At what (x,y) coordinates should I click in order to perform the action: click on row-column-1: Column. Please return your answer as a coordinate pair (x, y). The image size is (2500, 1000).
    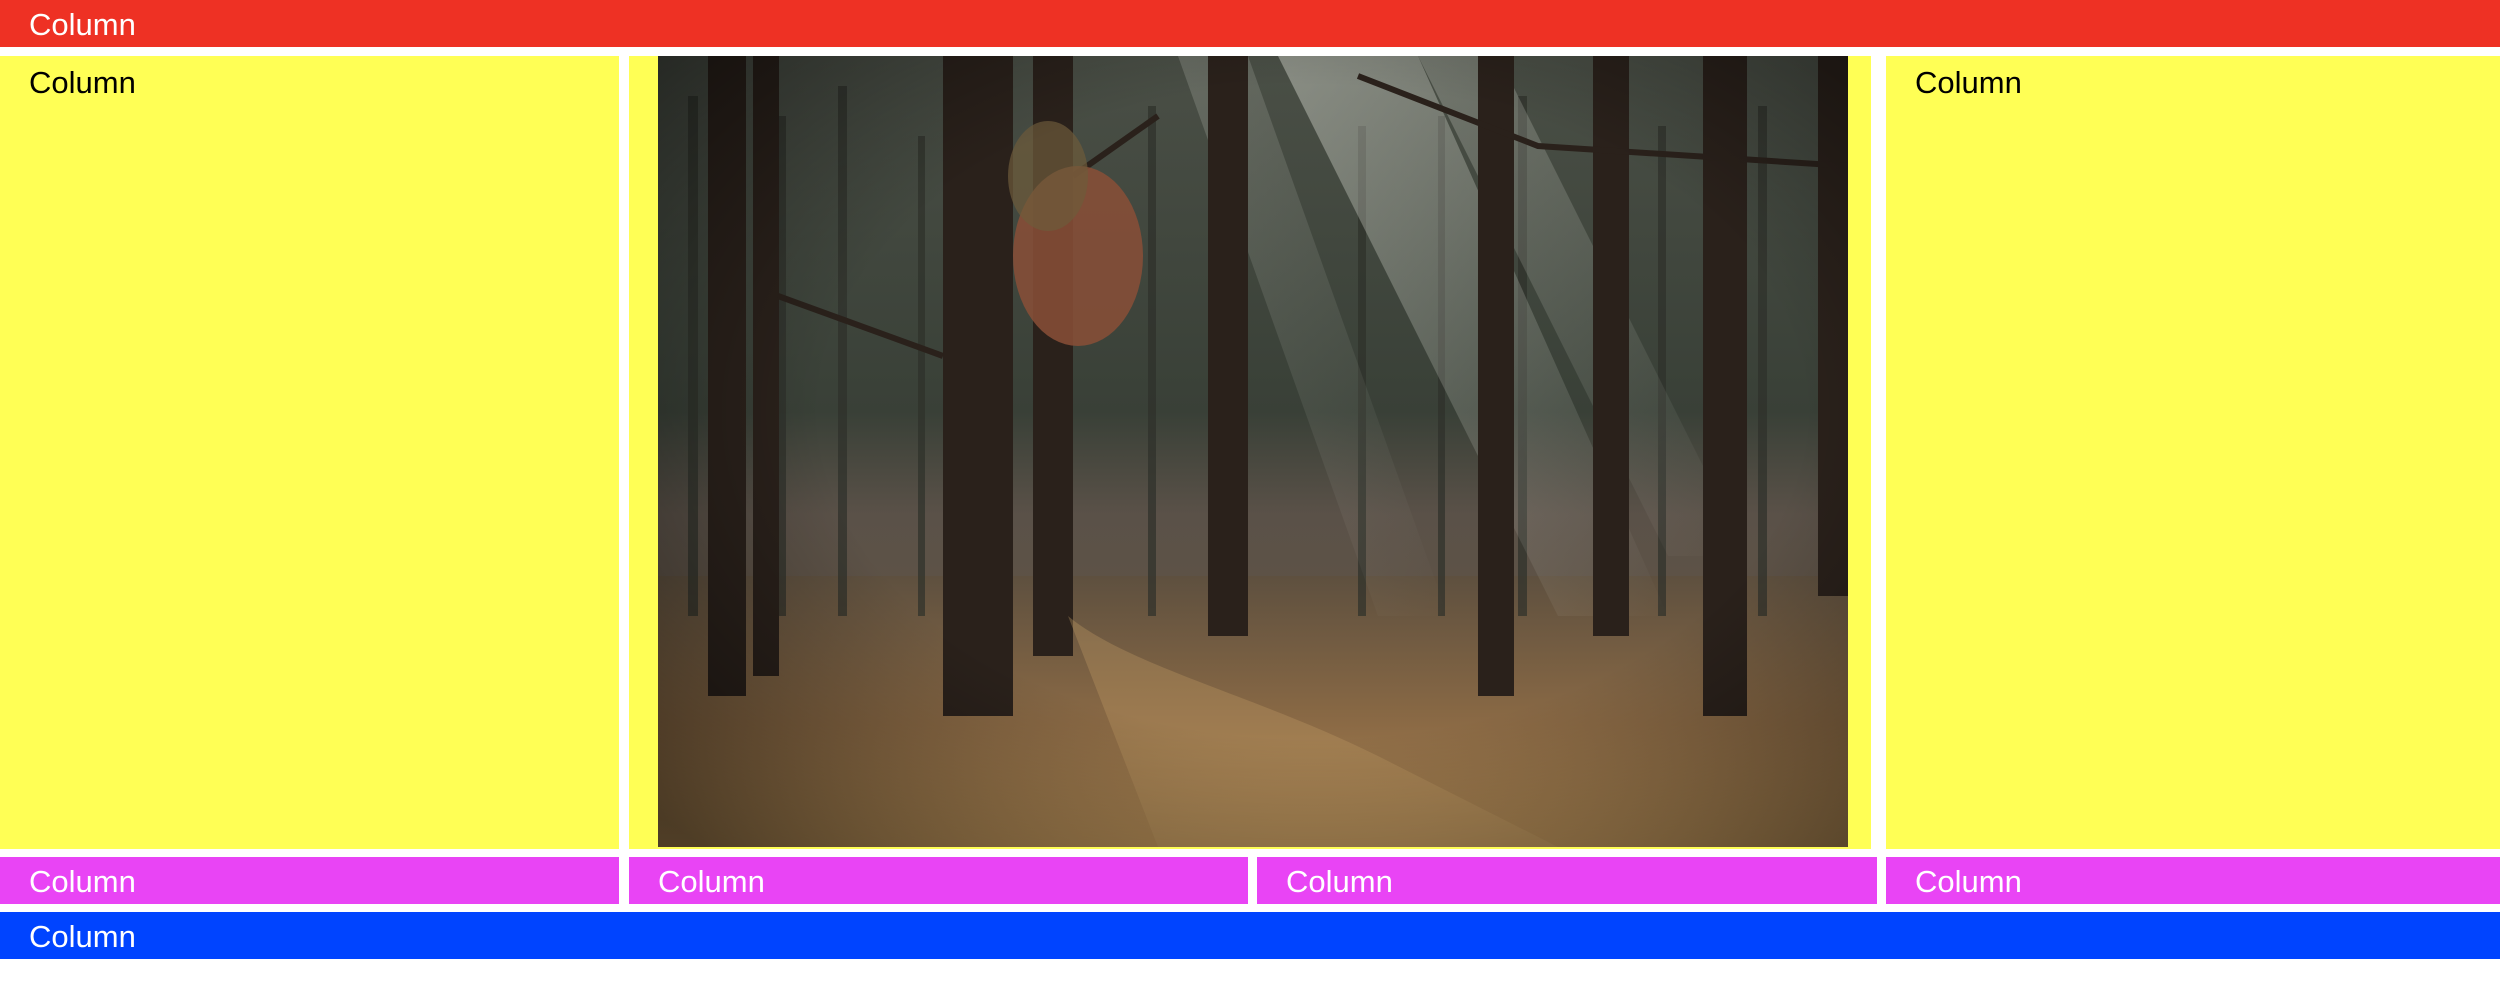
    Looking at the image, I should click on (309, 880).